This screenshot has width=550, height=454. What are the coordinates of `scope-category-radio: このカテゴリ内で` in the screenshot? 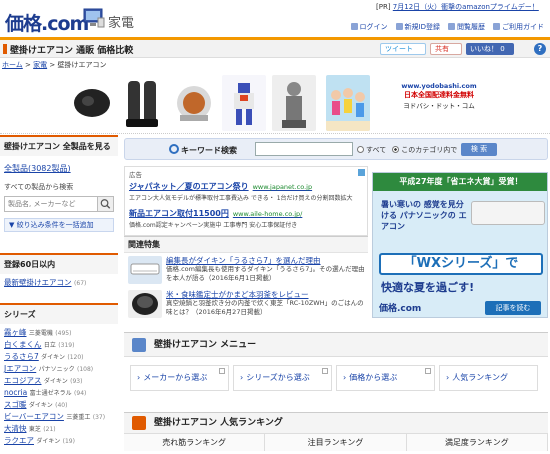 It's located at (424, 150).